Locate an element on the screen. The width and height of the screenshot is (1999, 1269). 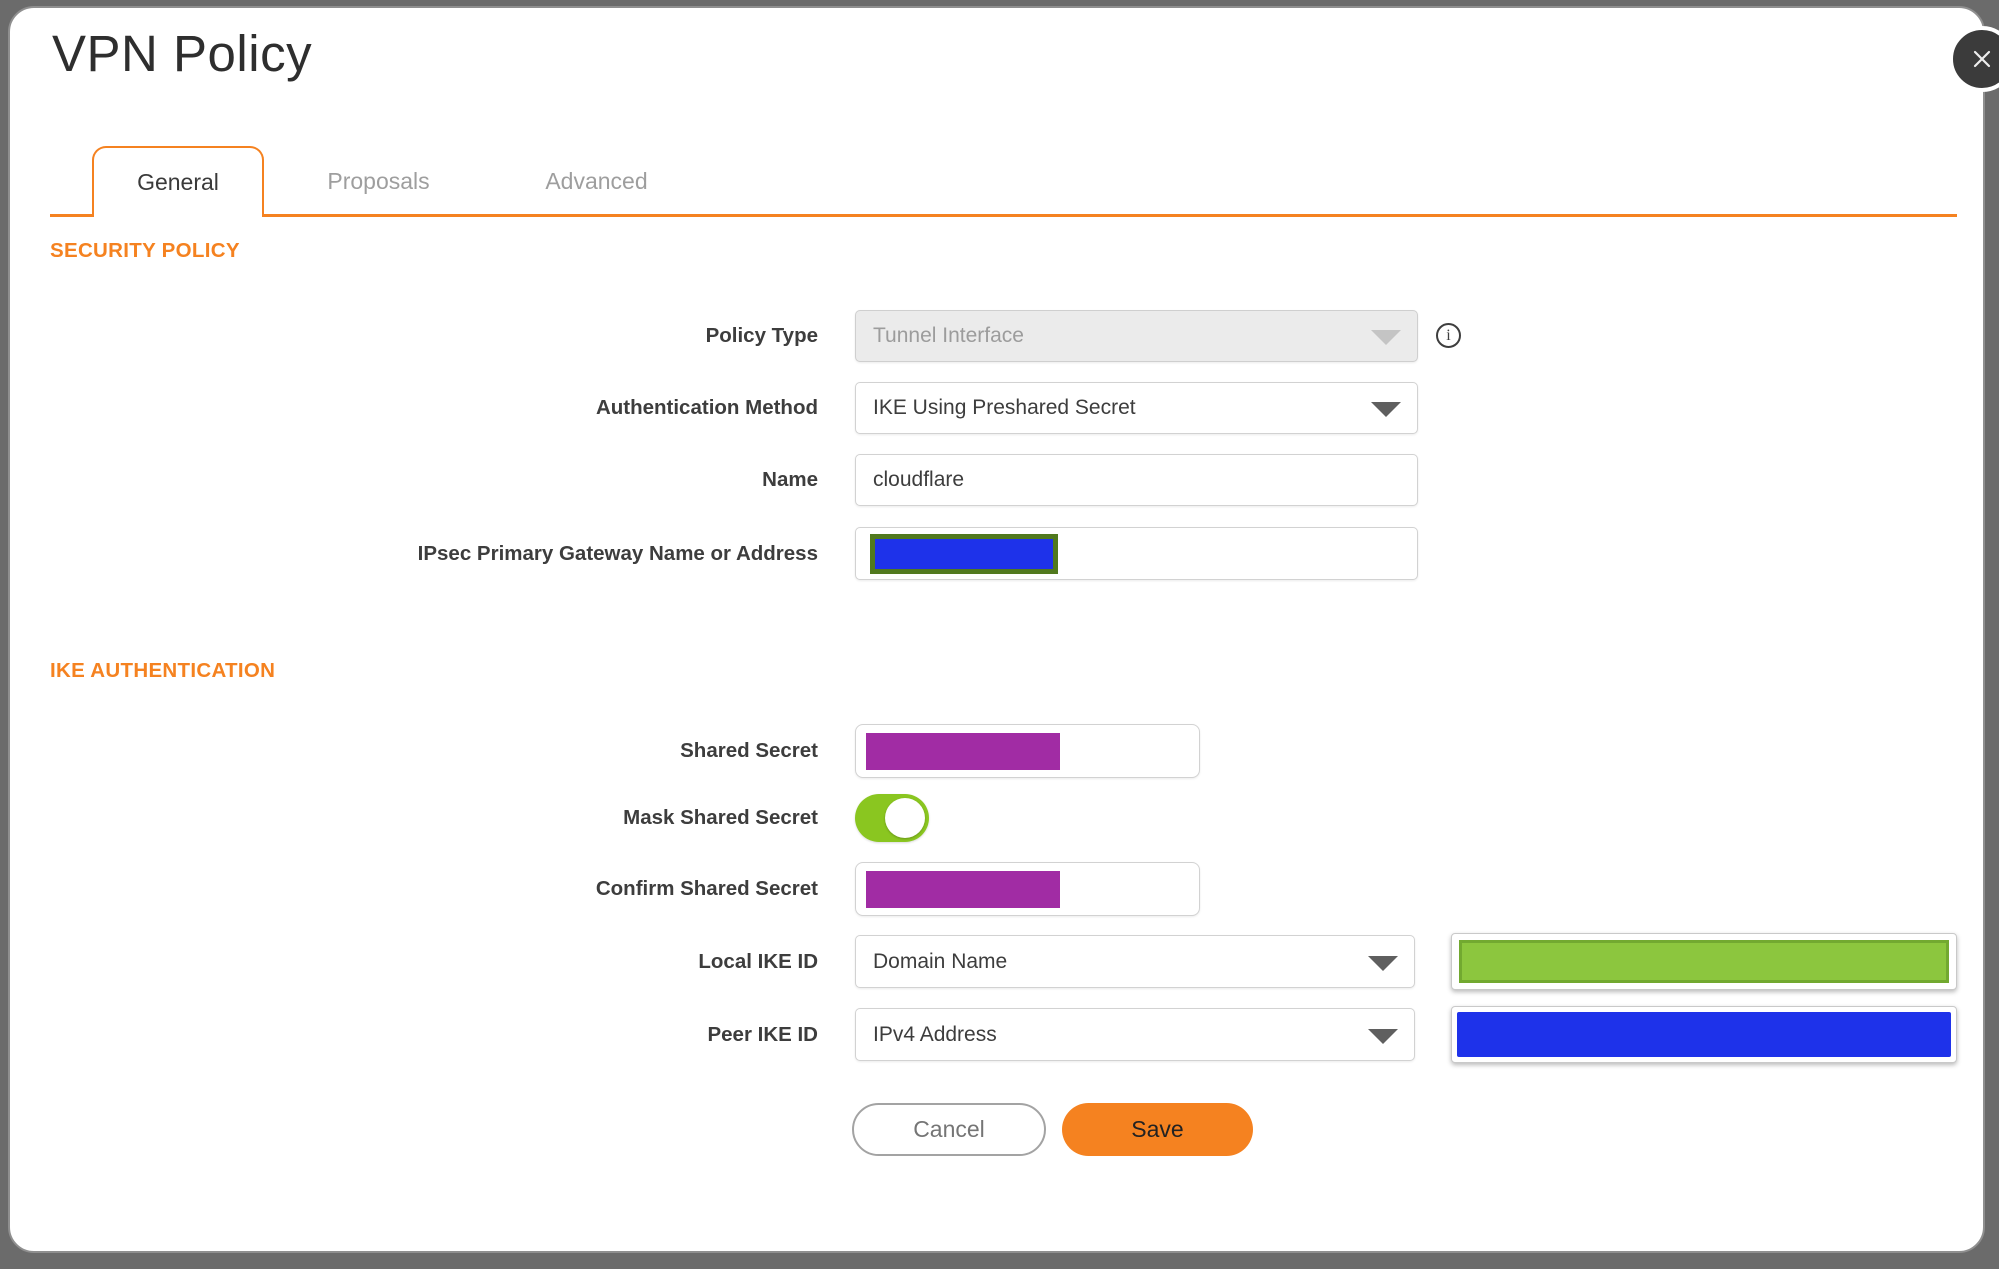
local-ike-id-label: Local IKE ID is located at coordinates (758, 961).